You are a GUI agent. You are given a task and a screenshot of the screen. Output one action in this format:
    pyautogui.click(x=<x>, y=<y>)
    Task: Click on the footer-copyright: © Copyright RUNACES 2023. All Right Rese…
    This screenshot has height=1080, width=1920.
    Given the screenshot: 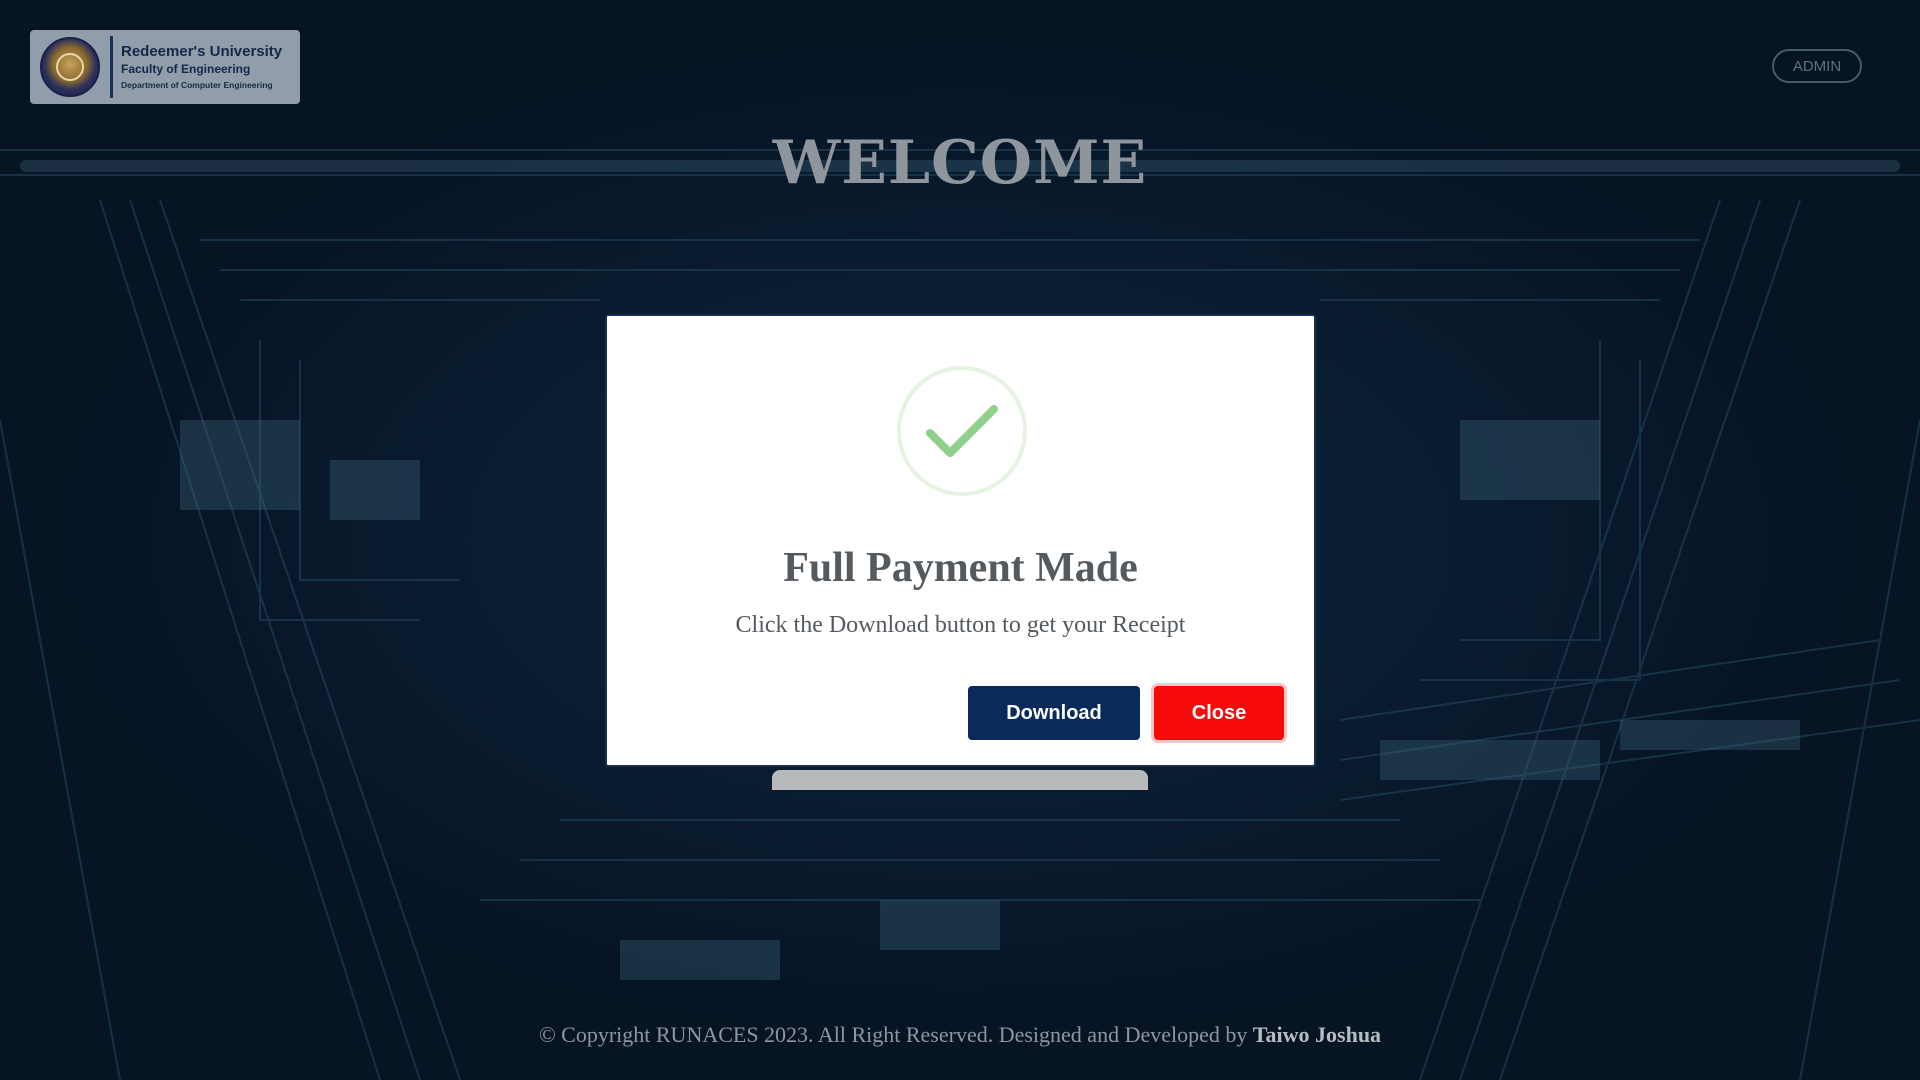 What is the action you would take?
    pyautogui.click(x=893, y=1034)
    